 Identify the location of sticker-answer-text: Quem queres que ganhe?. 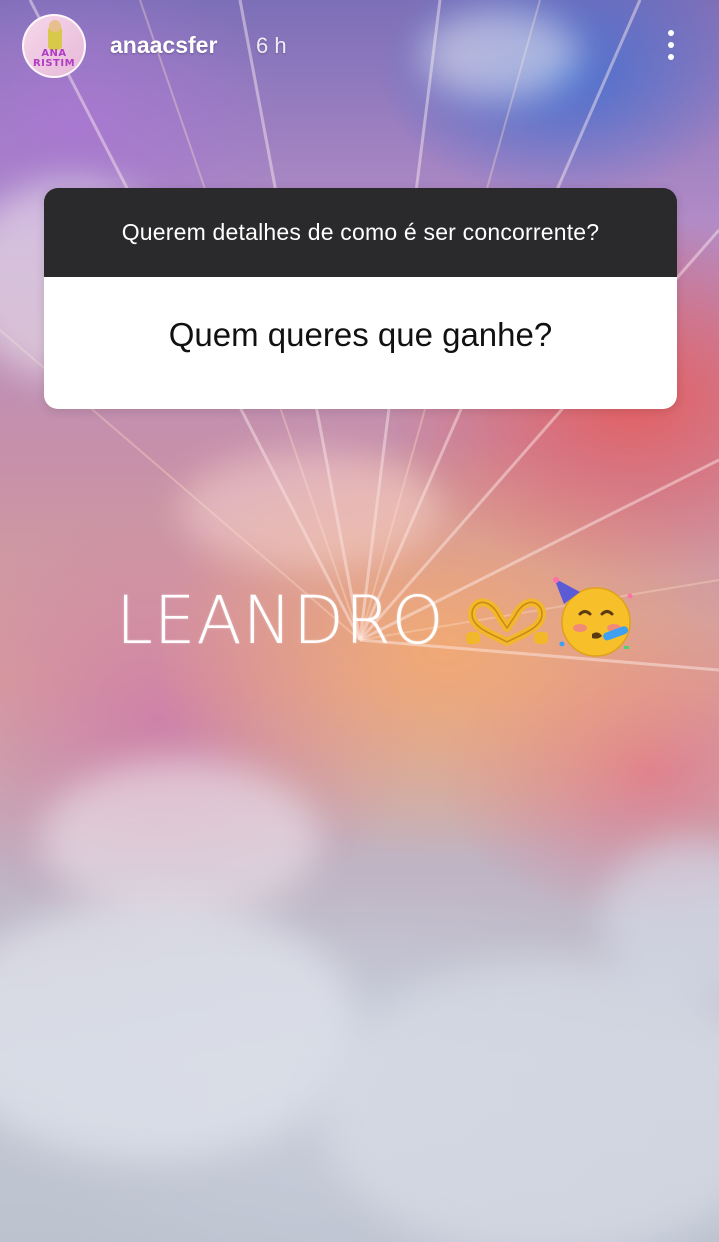
(360, 334).